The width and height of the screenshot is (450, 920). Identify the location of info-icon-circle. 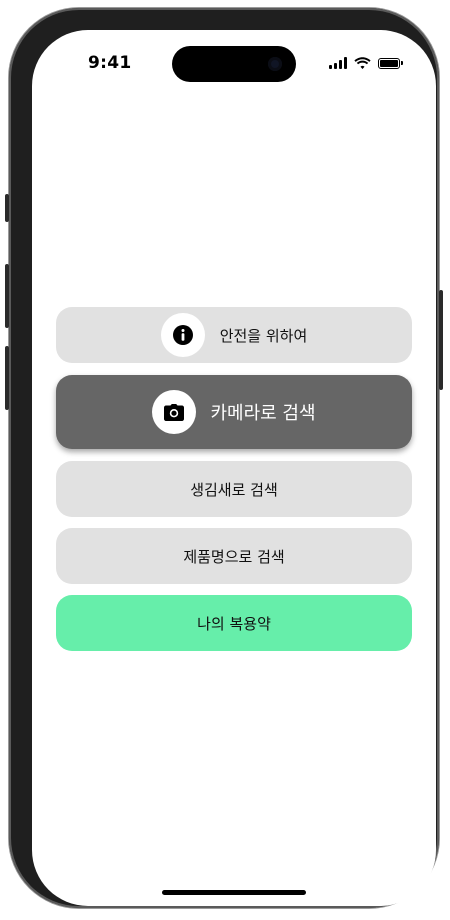
(182, 335).